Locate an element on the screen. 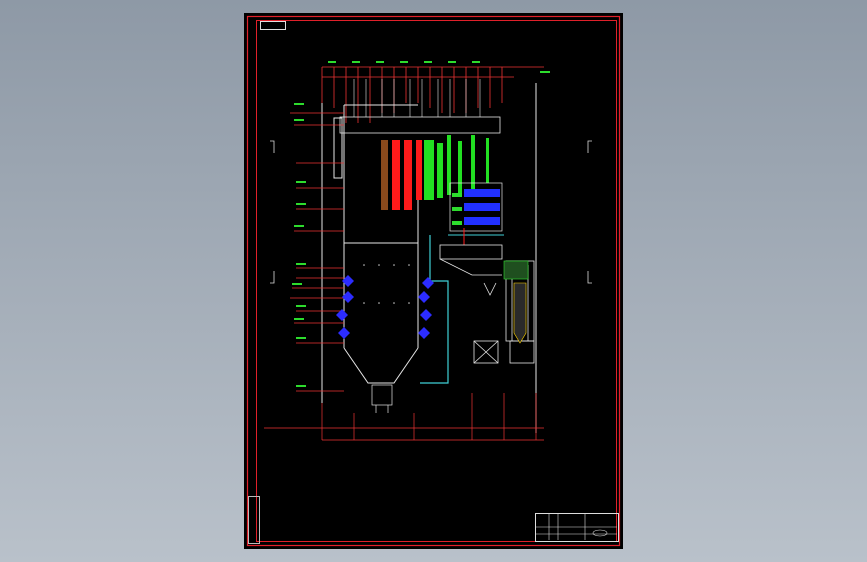 The image size is (867, 562). revision-strip is located at coordinates (254, 520).